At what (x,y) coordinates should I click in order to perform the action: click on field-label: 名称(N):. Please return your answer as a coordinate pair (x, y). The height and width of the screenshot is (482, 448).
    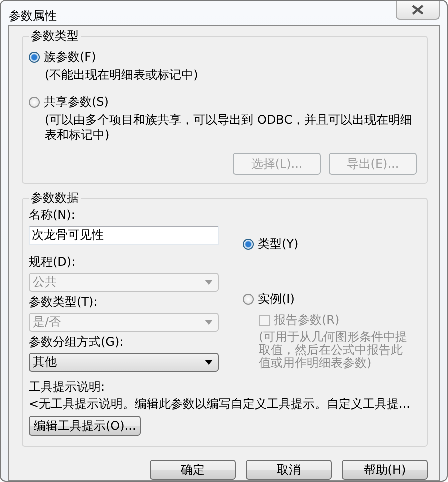
    Looking at the image, I should click on (52, 215).